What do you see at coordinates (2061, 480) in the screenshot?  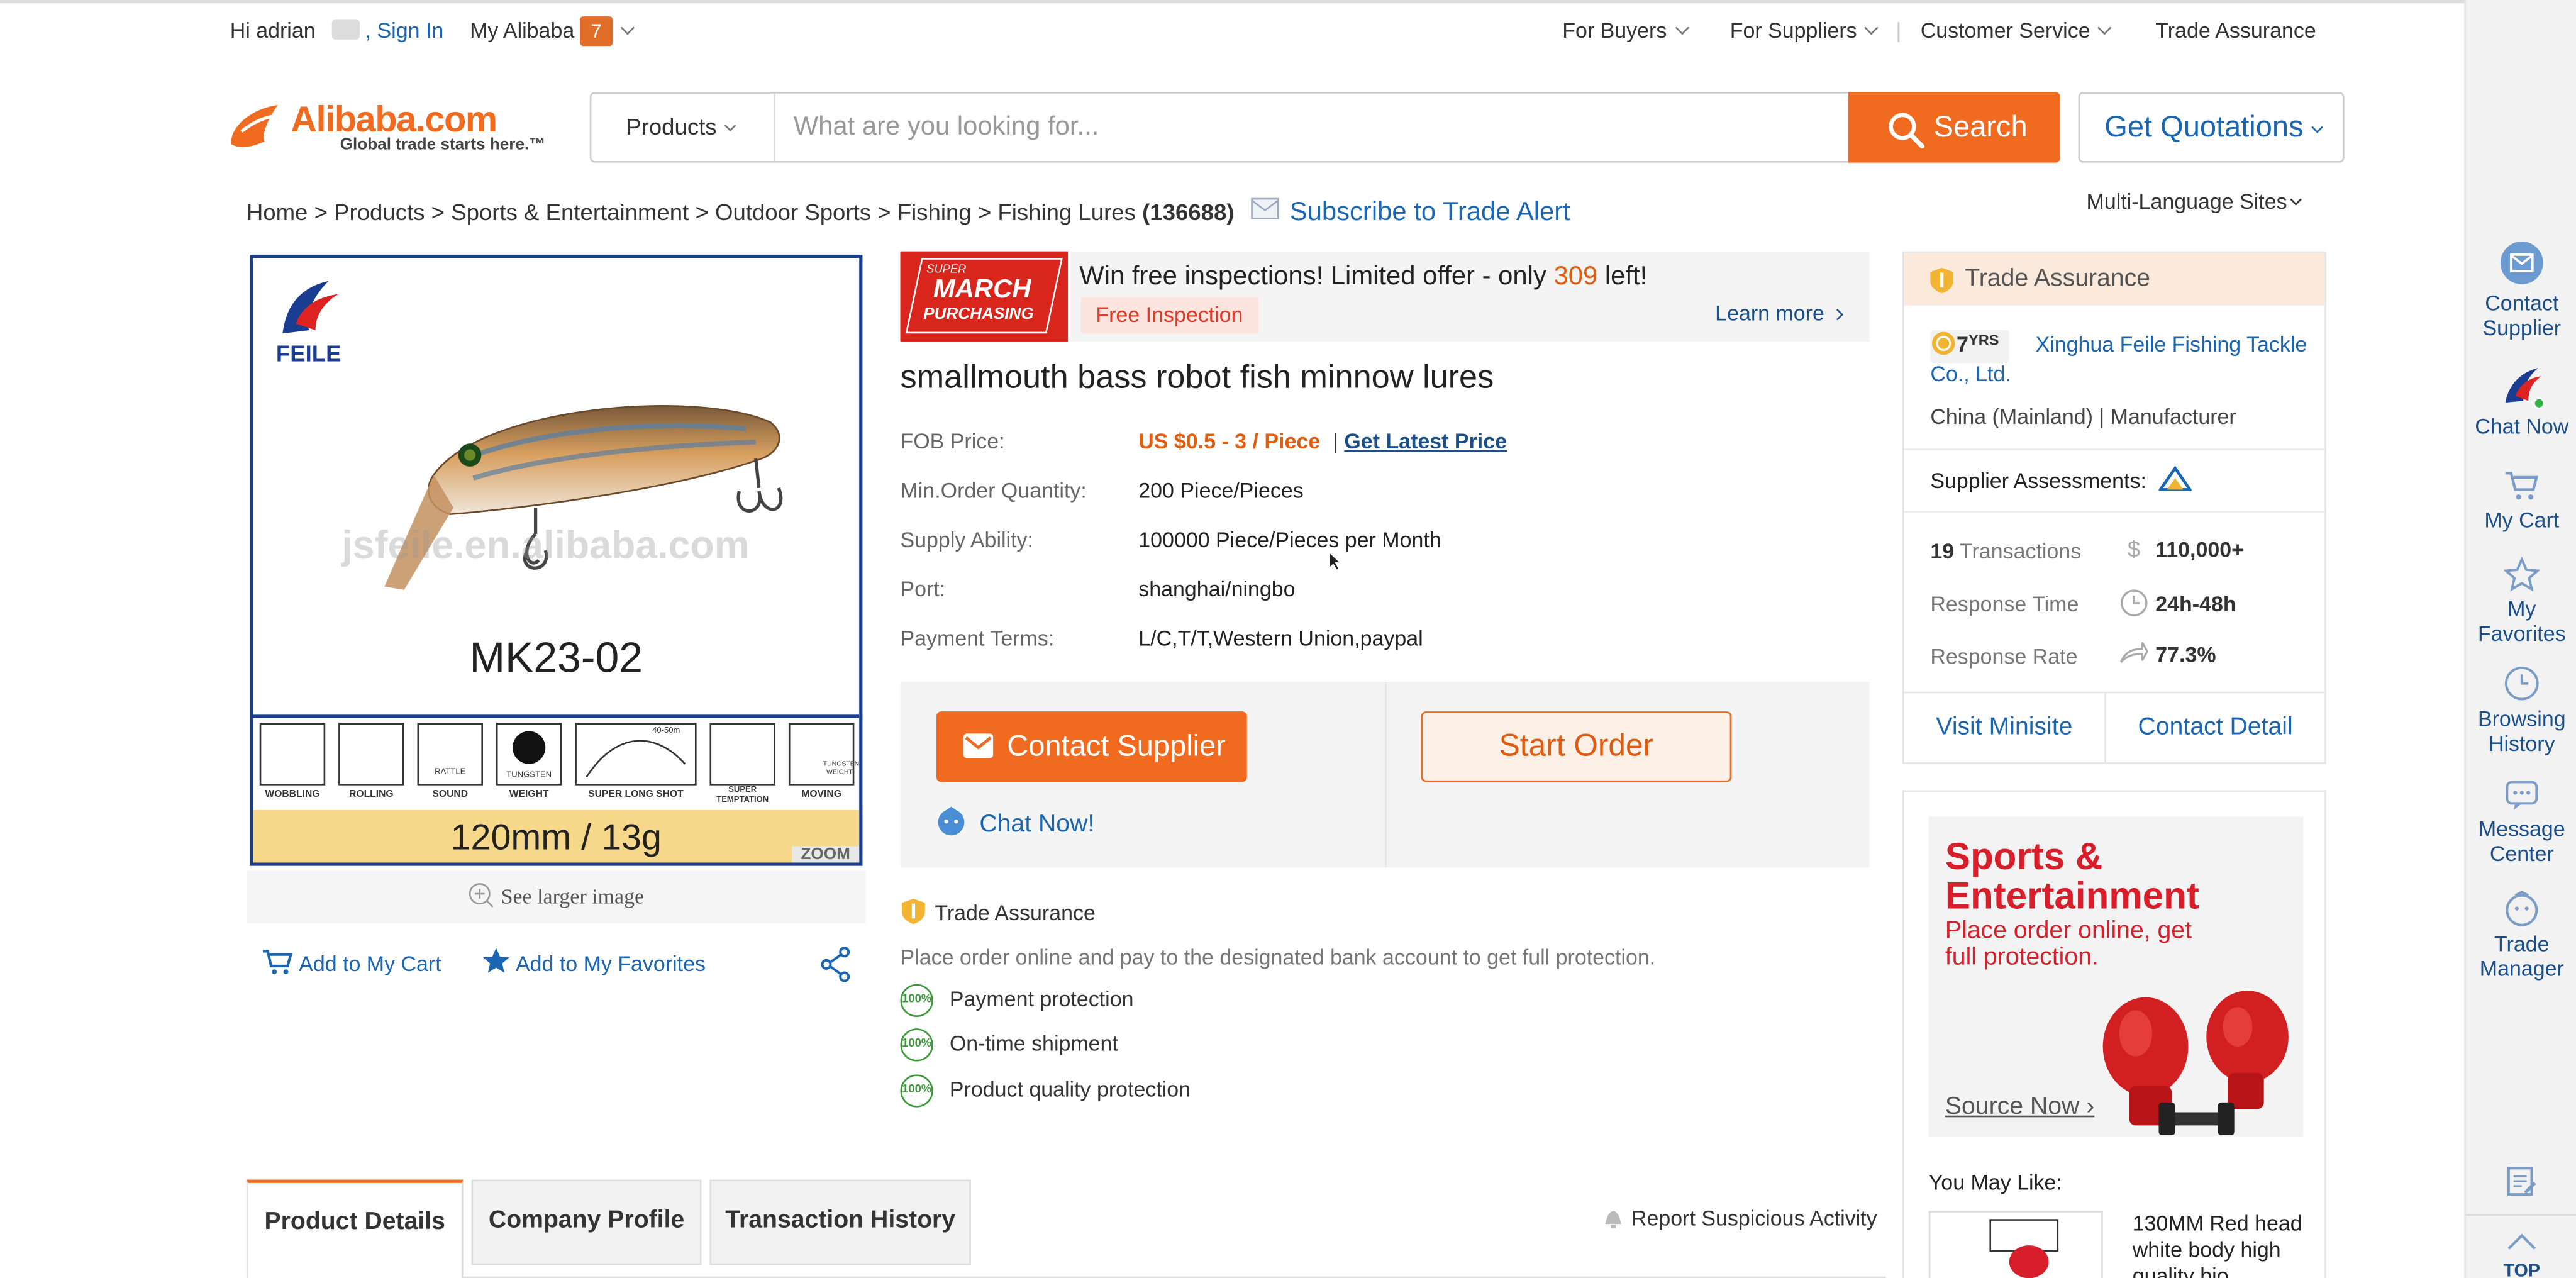 I see `supplier-assessments: Supplier Assessments:` at bounding box center [2061, 480].